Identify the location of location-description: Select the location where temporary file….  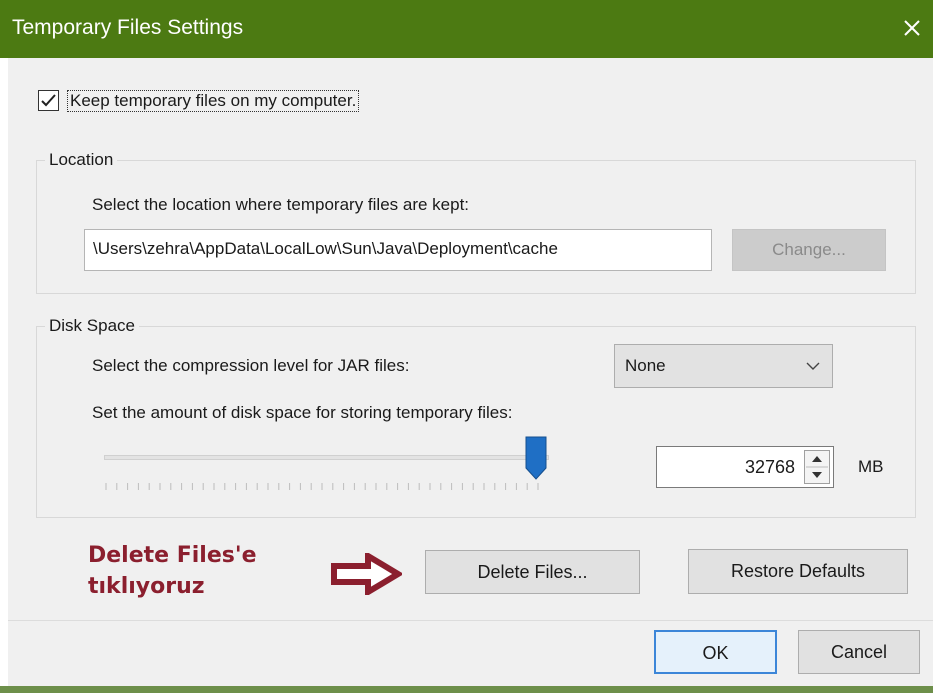
(281, 204).